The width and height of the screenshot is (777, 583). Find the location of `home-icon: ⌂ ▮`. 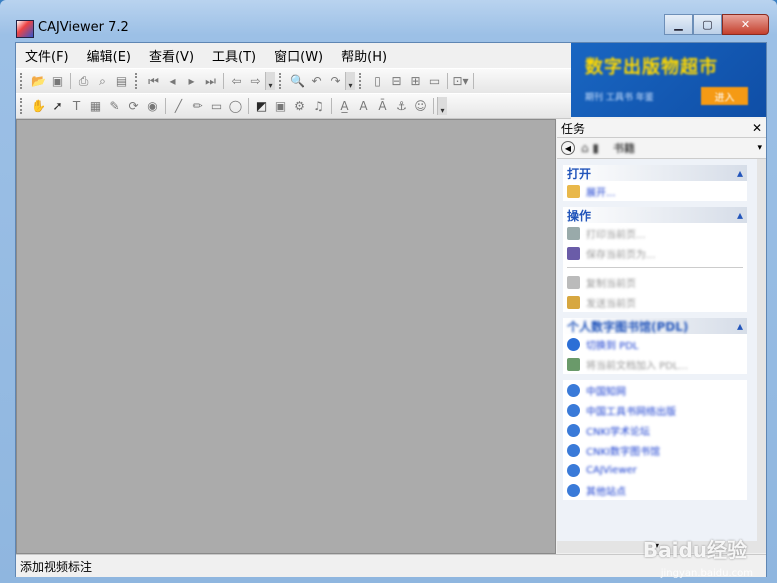

home-icon: ⌂ ▮ is located at coordinates (590, 148).